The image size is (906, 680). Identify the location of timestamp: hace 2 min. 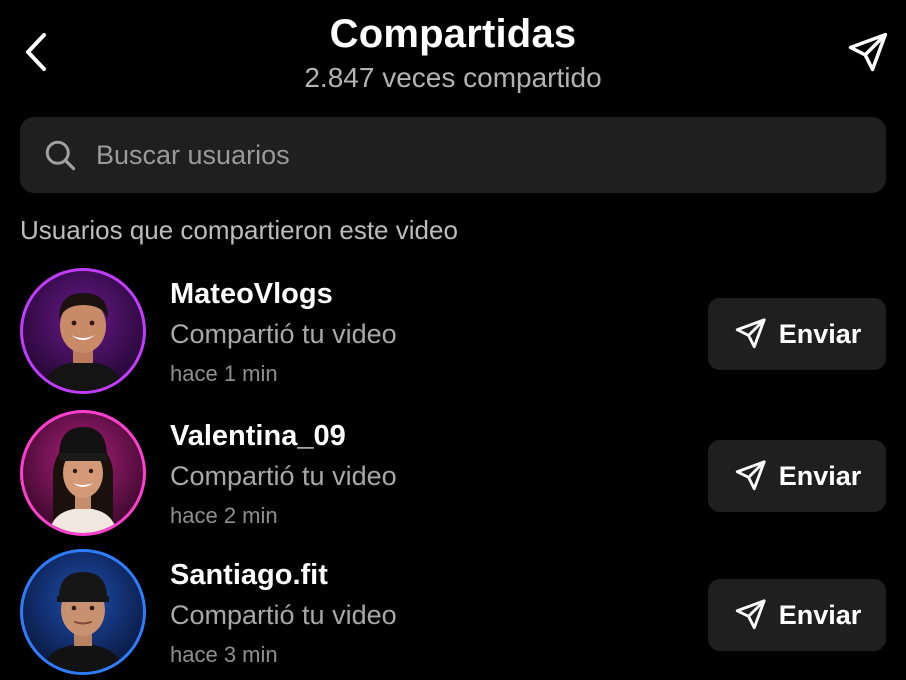
(224, 515).